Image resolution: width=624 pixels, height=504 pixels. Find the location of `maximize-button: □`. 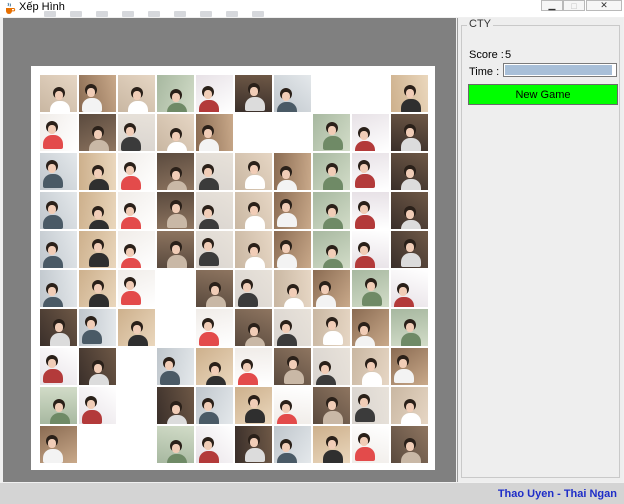

maximize-button: □ is located at coordinates (574, 5).